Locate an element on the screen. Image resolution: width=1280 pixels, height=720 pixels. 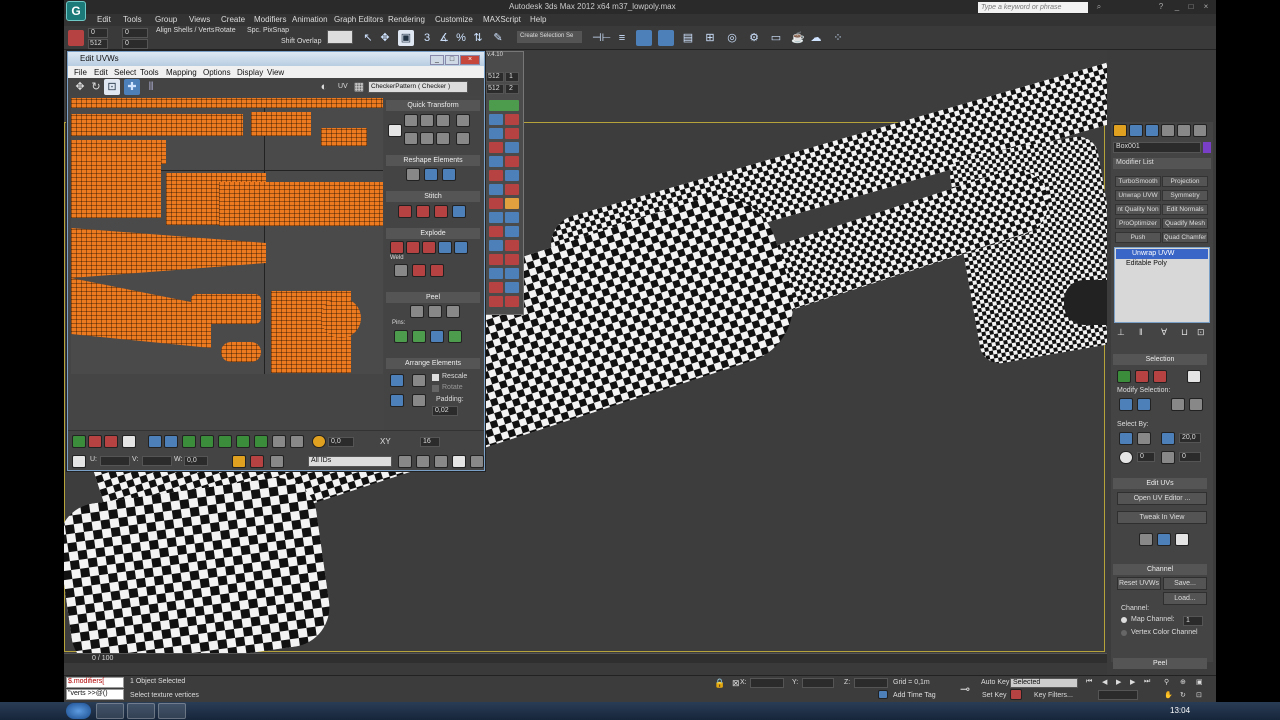
hide-icon is located at coordinates (277, 461).